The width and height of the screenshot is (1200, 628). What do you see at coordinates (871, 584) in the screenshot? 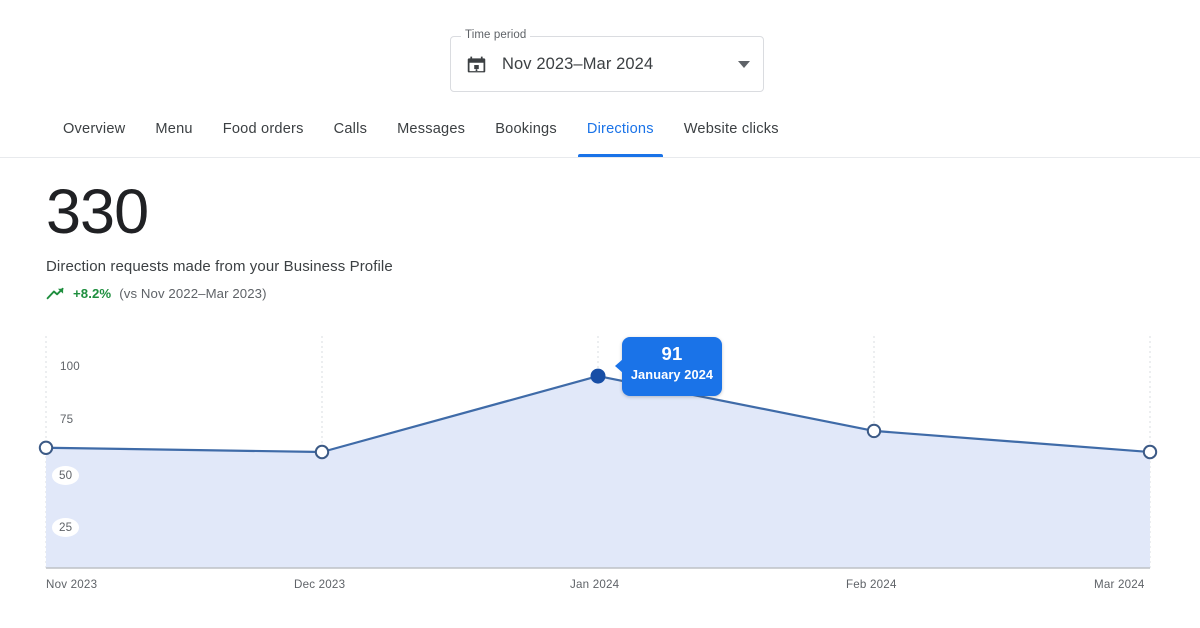
I see `x-axis-label: Feb 2024` at bounding box center [871, 584].